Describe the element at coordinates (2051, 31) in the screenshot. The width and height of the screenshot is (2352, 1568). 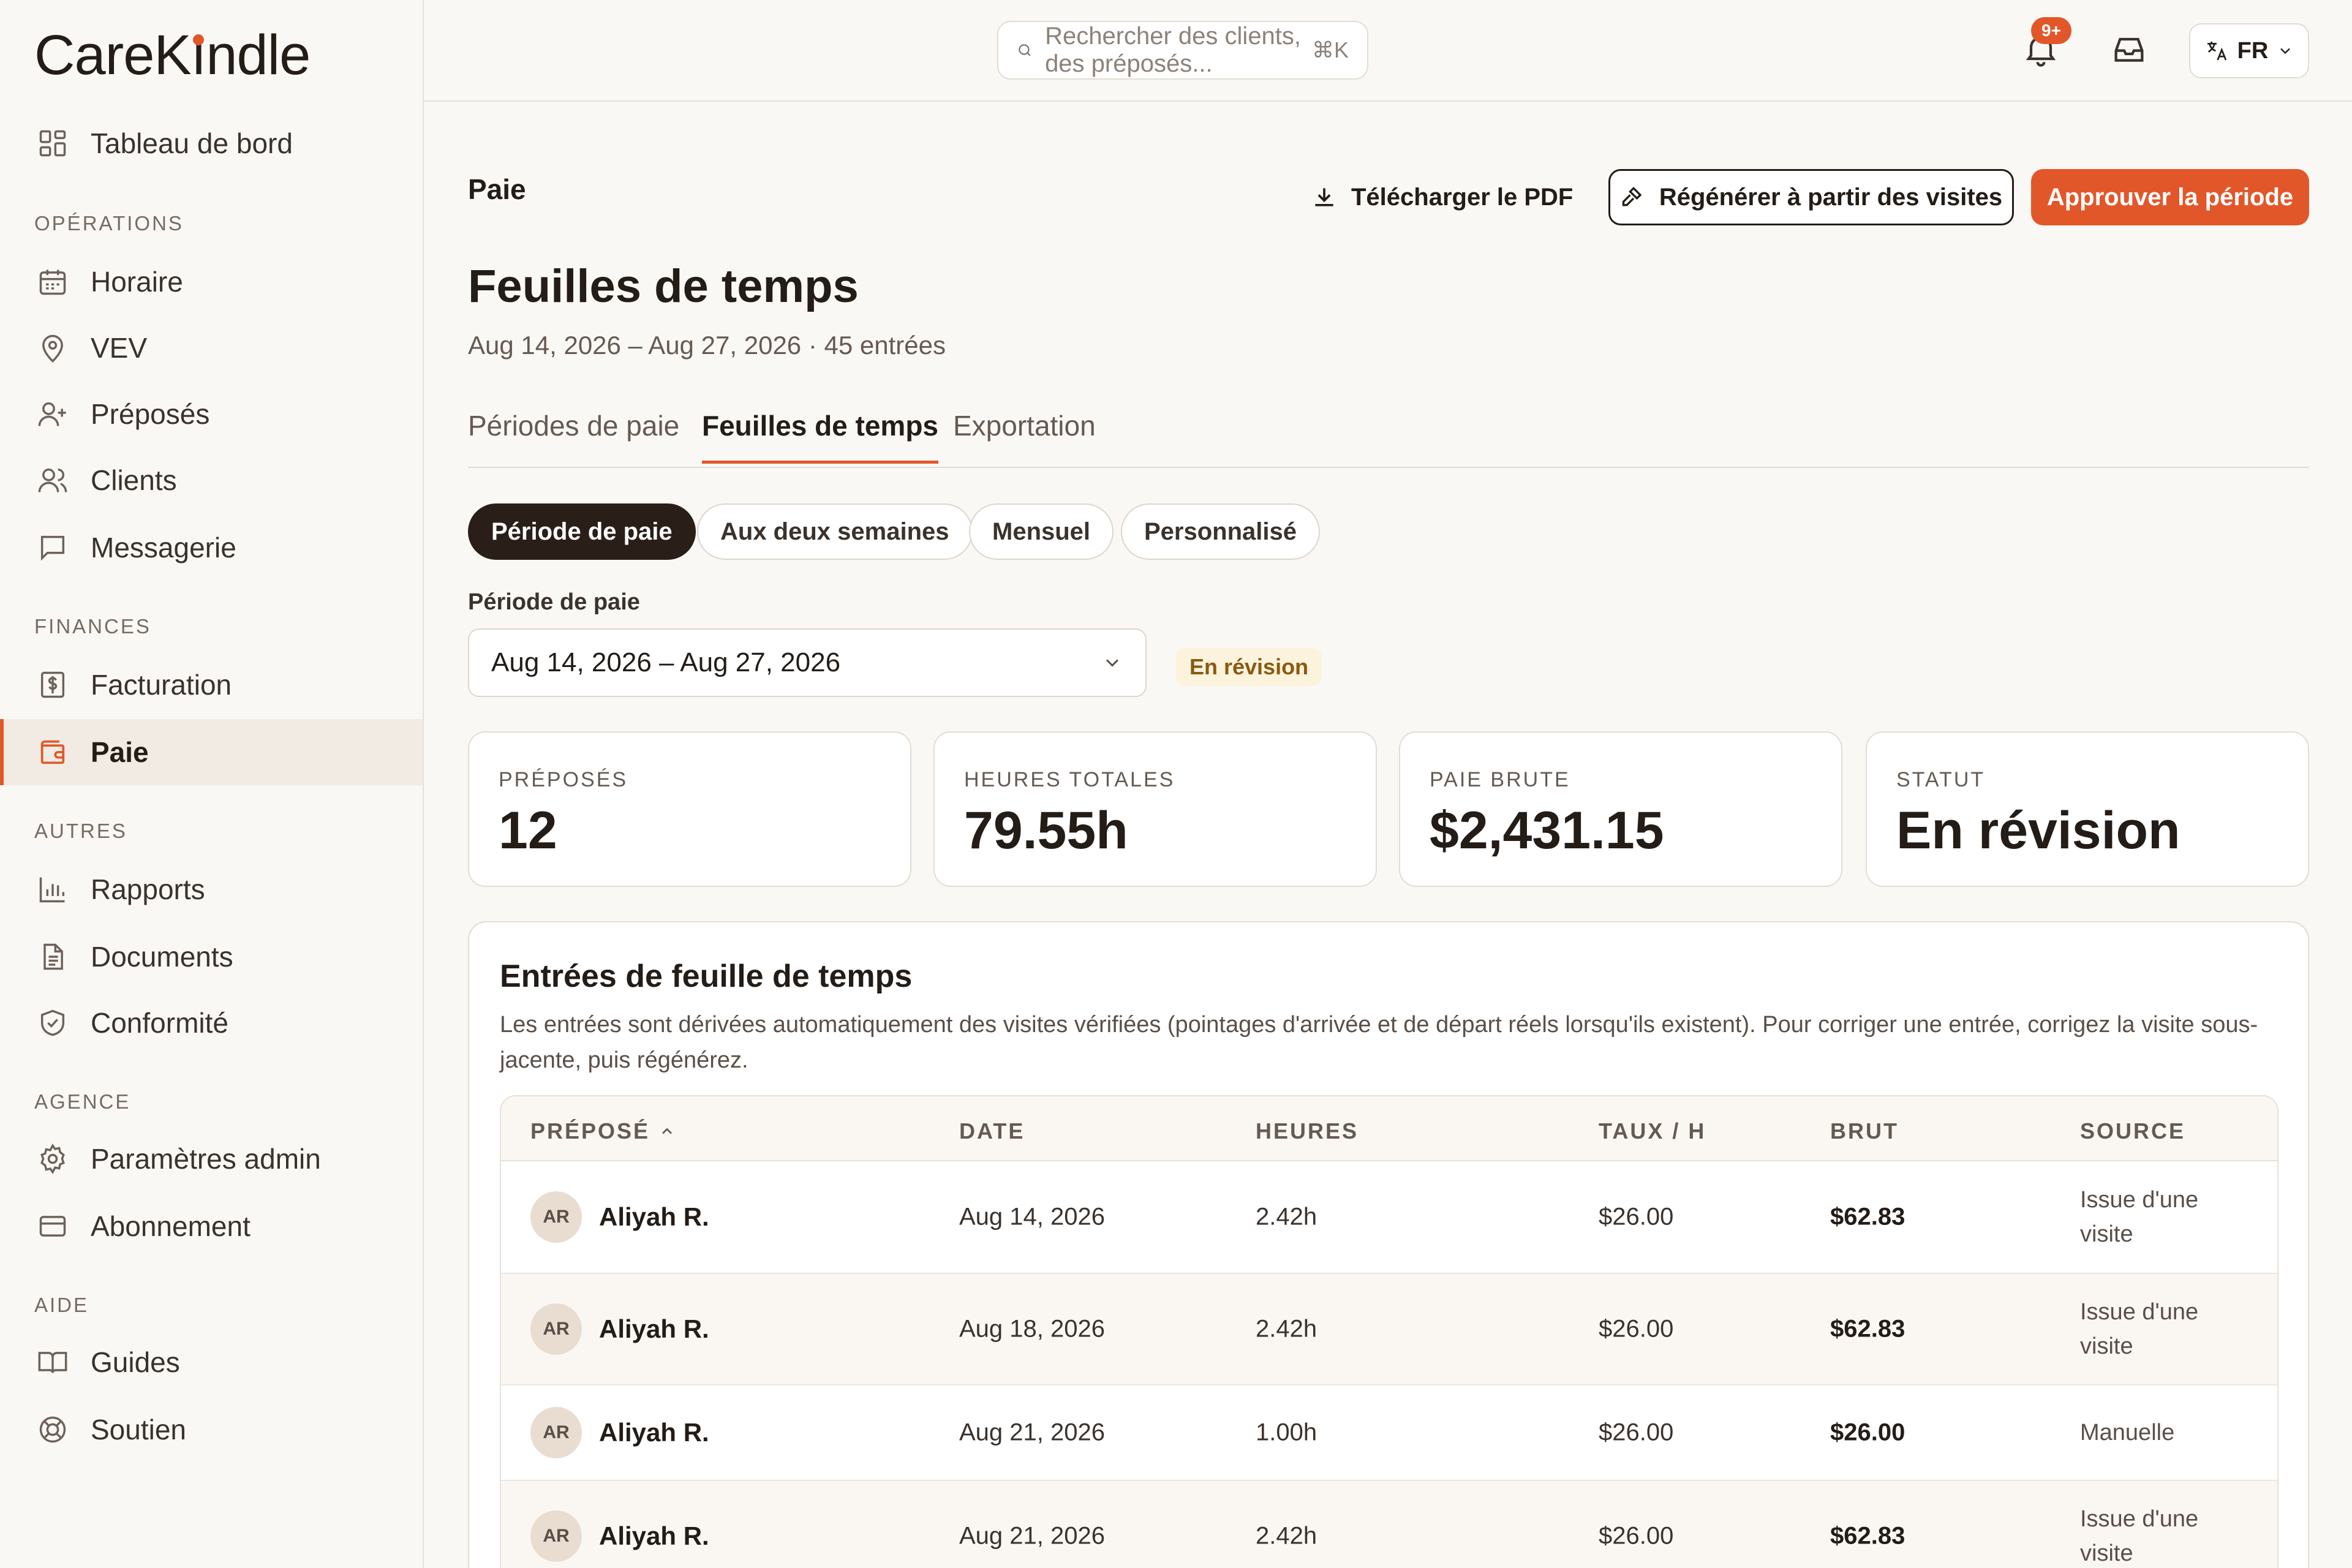
I see `notification-badge: 9+` at that location.